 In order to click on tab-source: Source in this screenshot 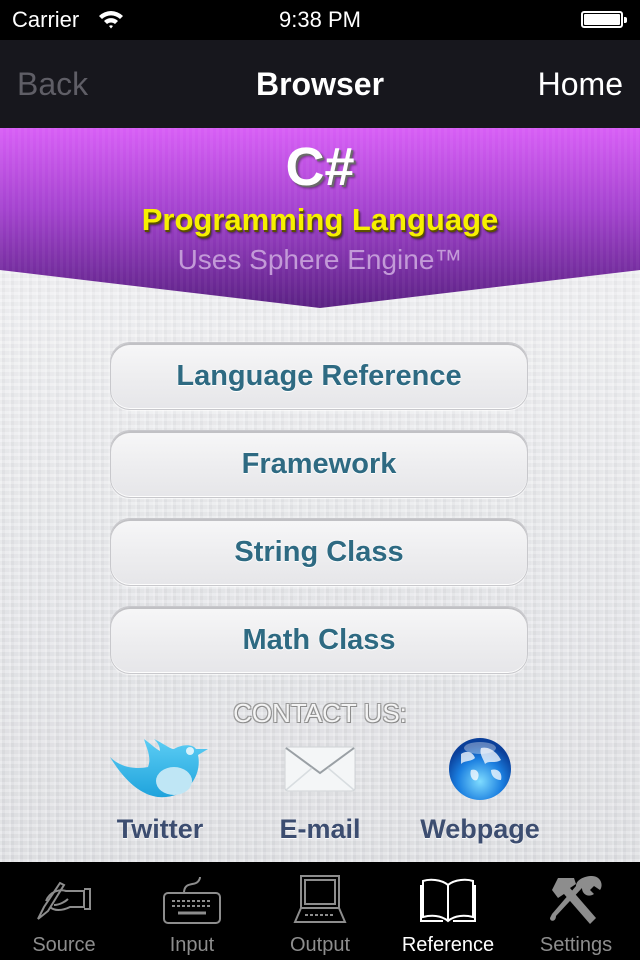, I will do `click(64, 911)`.